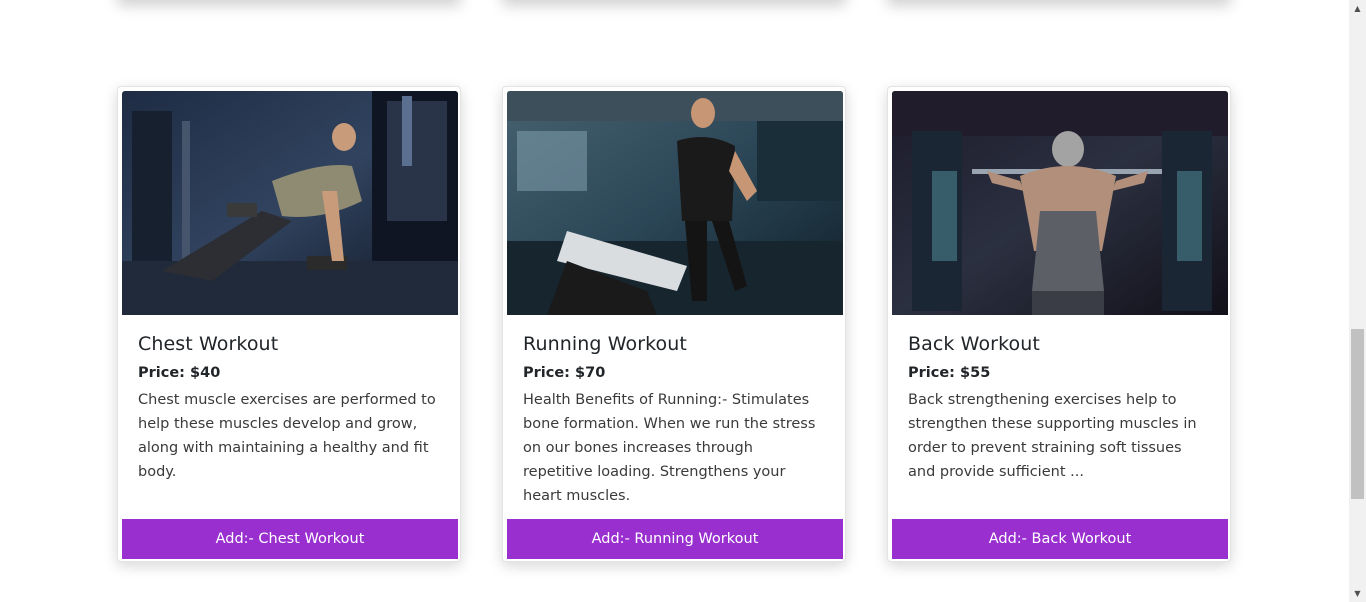  What do you see at coordinates (208, 344) in the screenshot?
I see `card-title: Chest Workout` at bounding box center [208, 344].